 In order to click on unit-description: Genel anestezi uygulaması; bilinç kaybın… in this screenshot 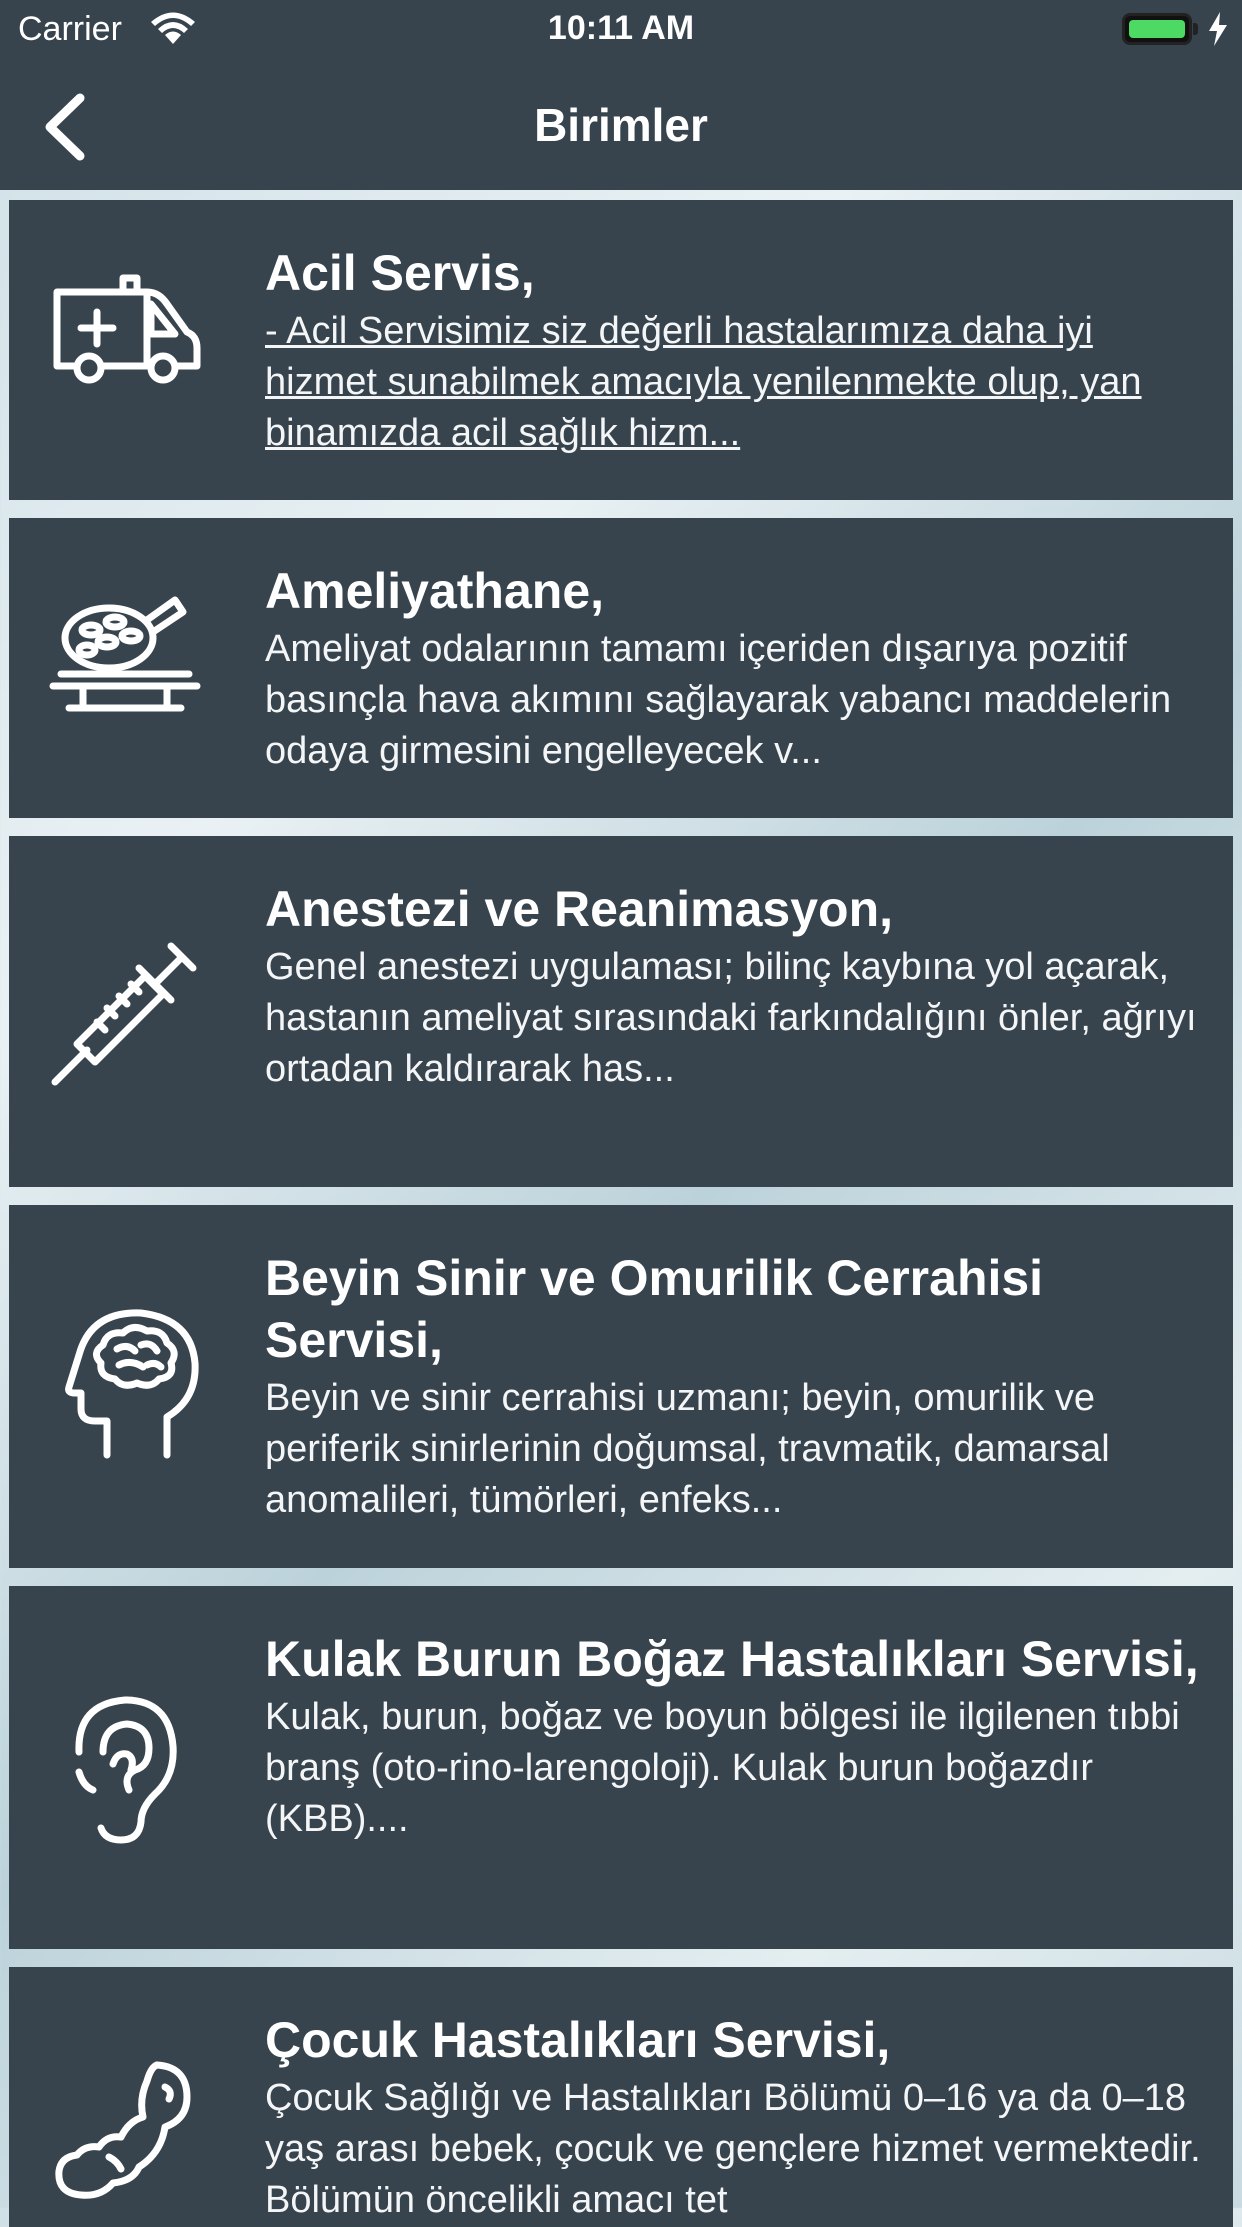, I will do `click(731, 1018)`.